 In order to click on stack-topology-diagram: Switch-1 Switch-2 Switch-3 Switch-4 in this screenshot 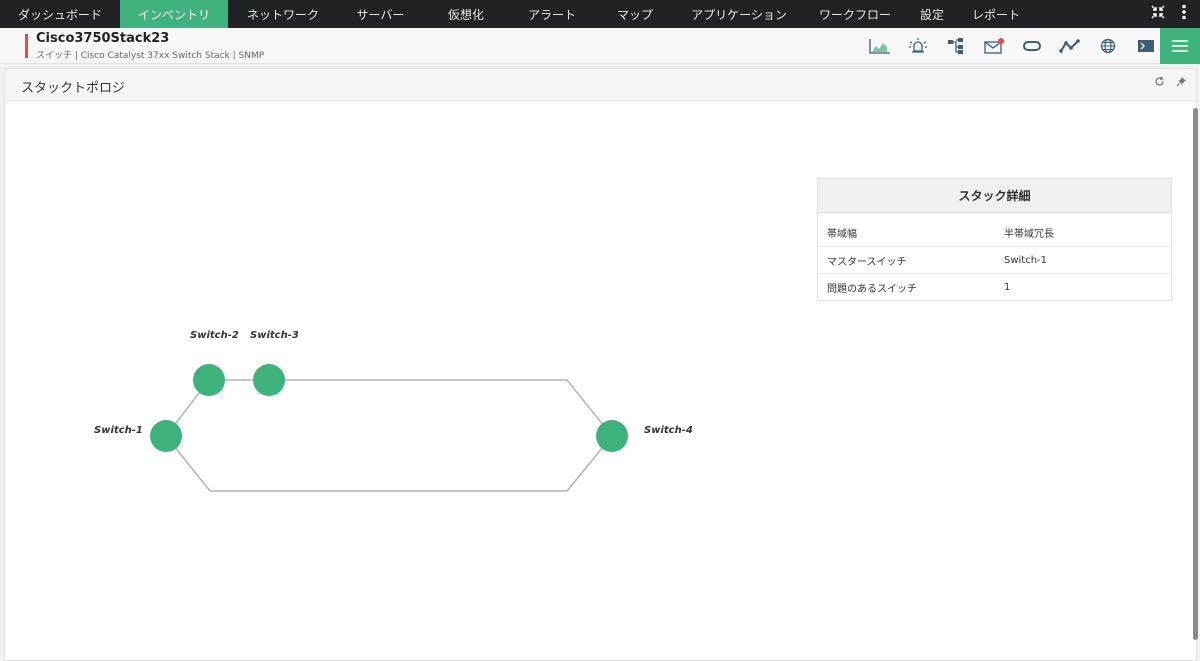, I will do `click(393, 411)`.